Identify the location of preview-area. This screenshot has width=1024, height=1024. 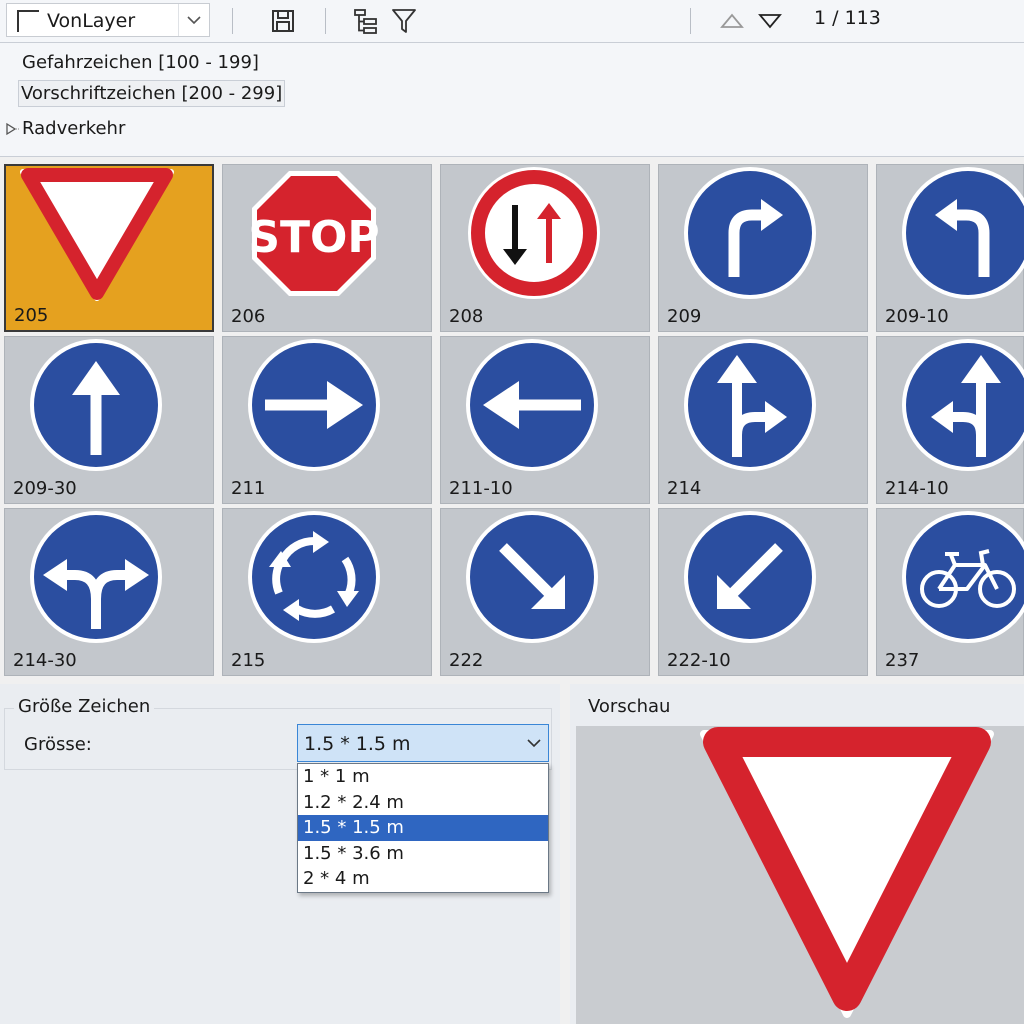
(800, 875).